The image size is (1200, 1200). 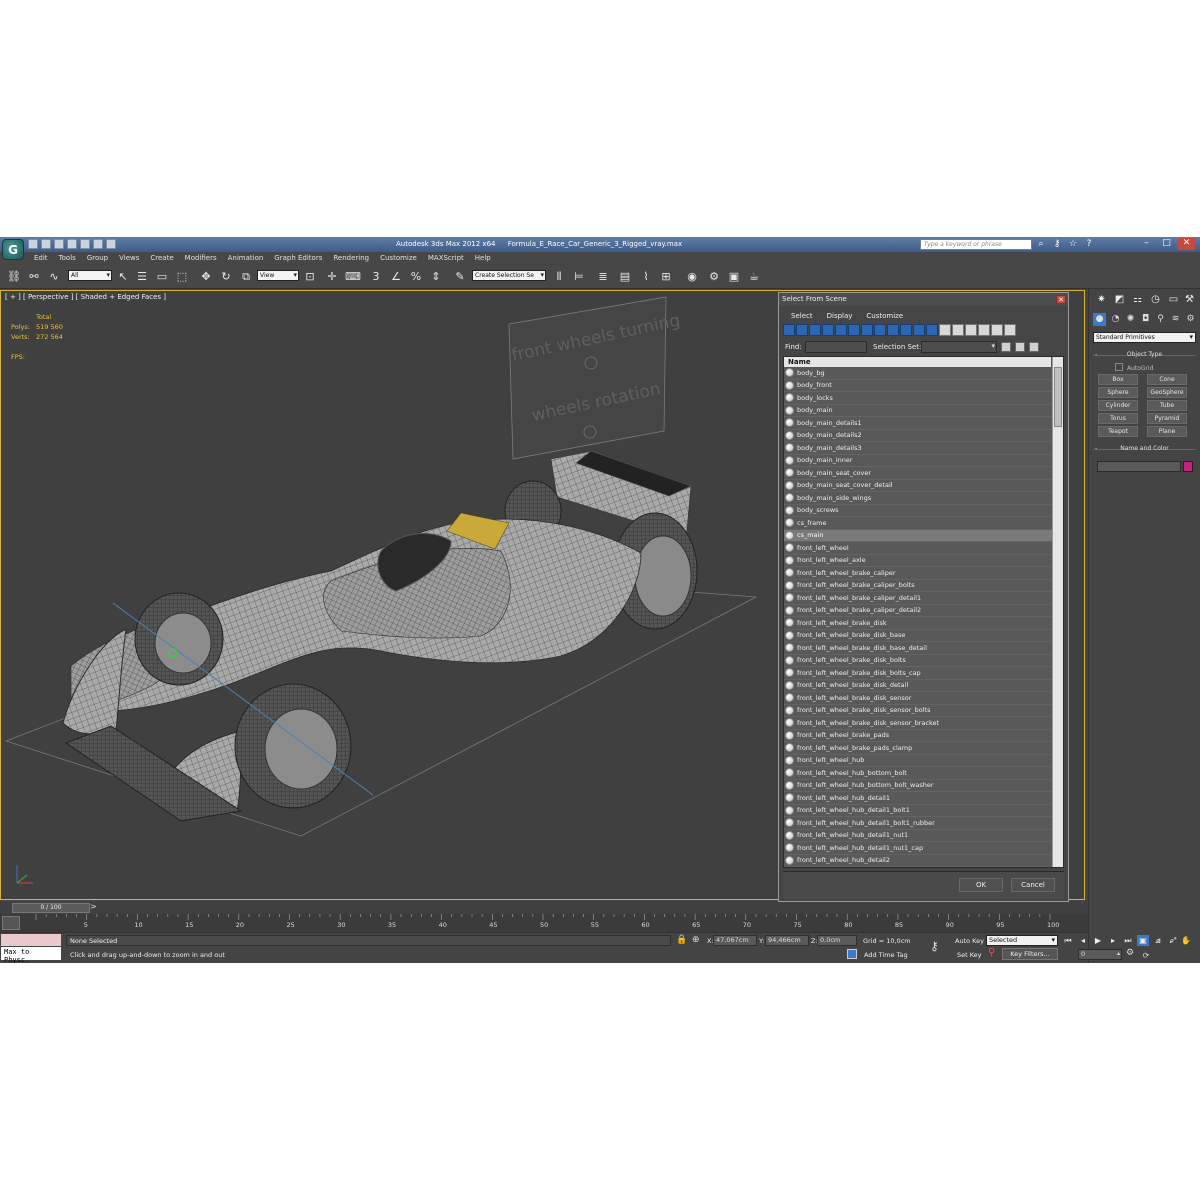 What do you see at coordinates (692, 277) in the screenshot?
I see `material-editor-icon: ◉` at bounding box center [692, 277].